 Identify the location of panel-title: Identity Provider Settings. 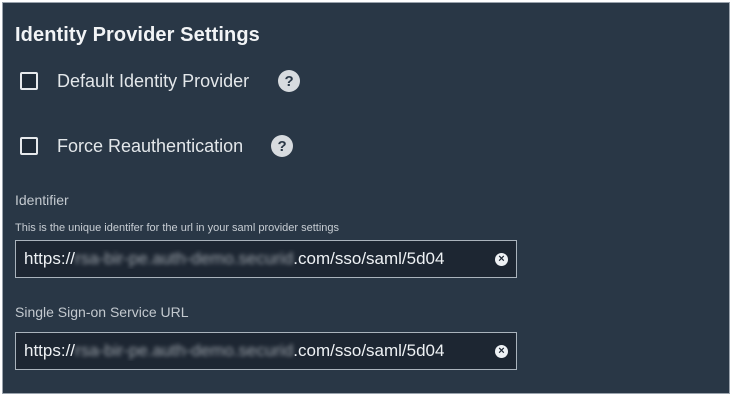
(137, 35).